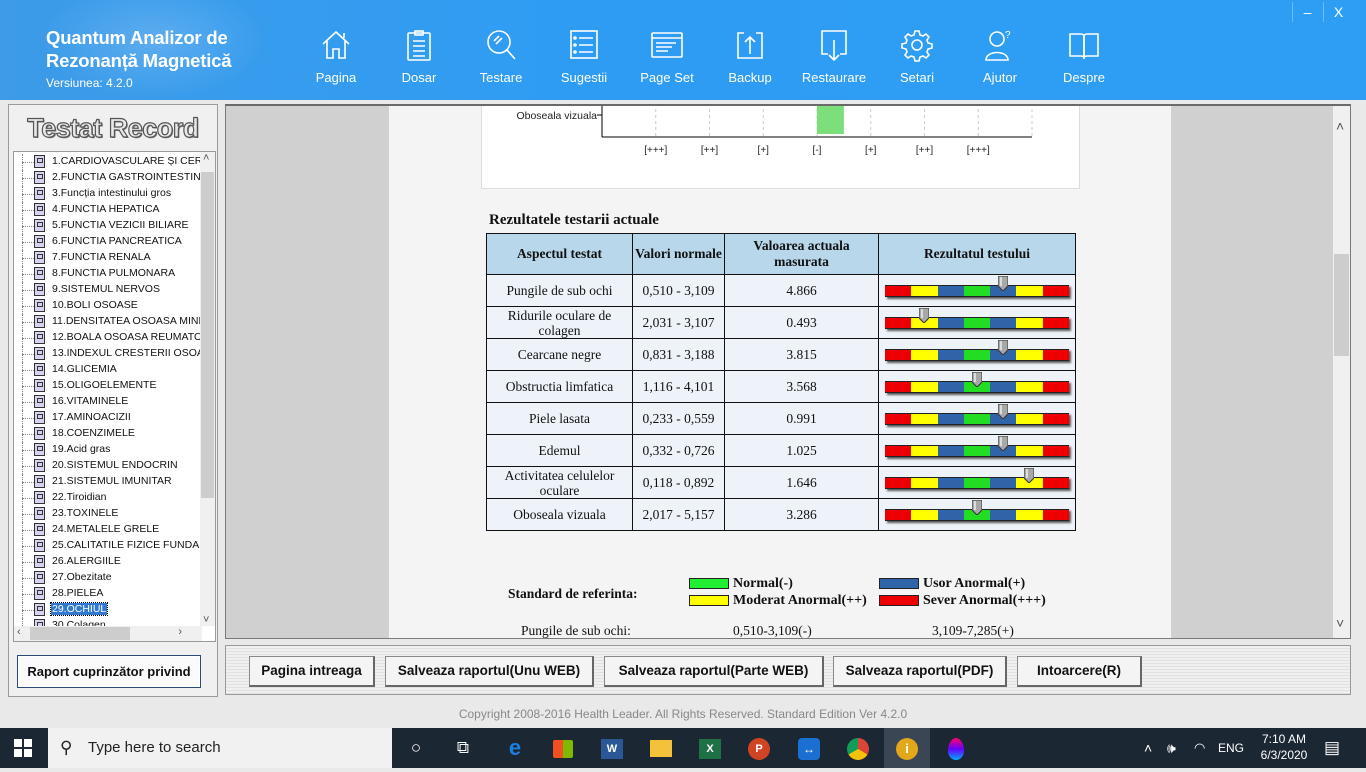 This screenshot has width=1366, height=772. I want to click on tree-item: 6.FUNCTIA PANCREATICA, so click(109, 242).